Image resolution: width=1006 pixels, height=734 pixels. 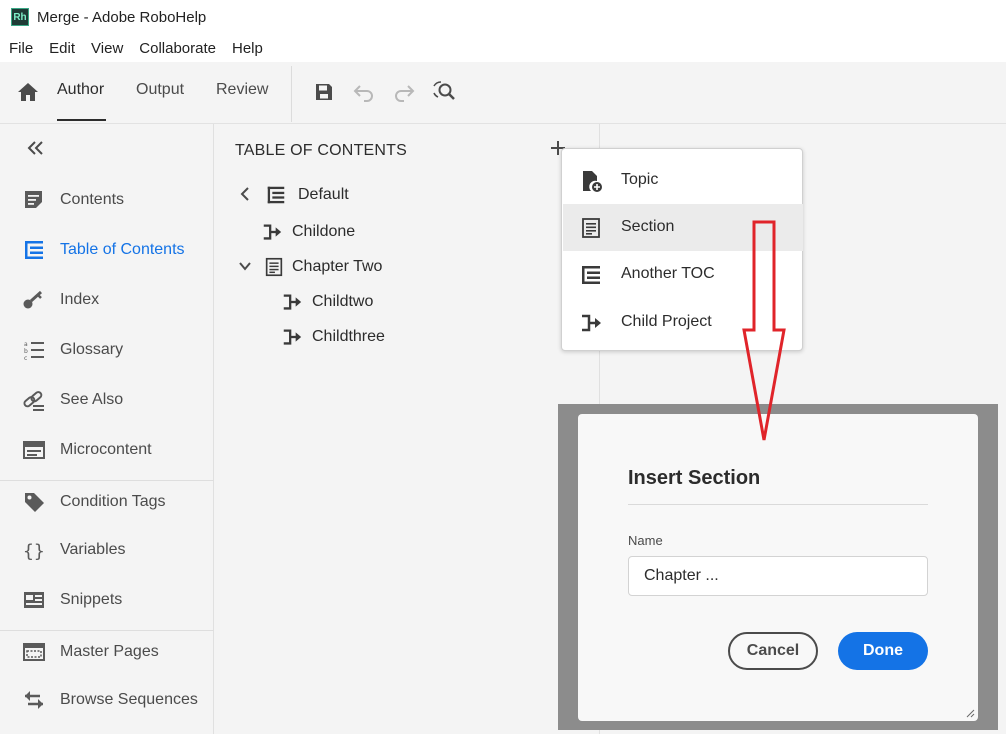 I want to click on sidebar-item-label: Browse Sequences, so click(x=129, y=699).